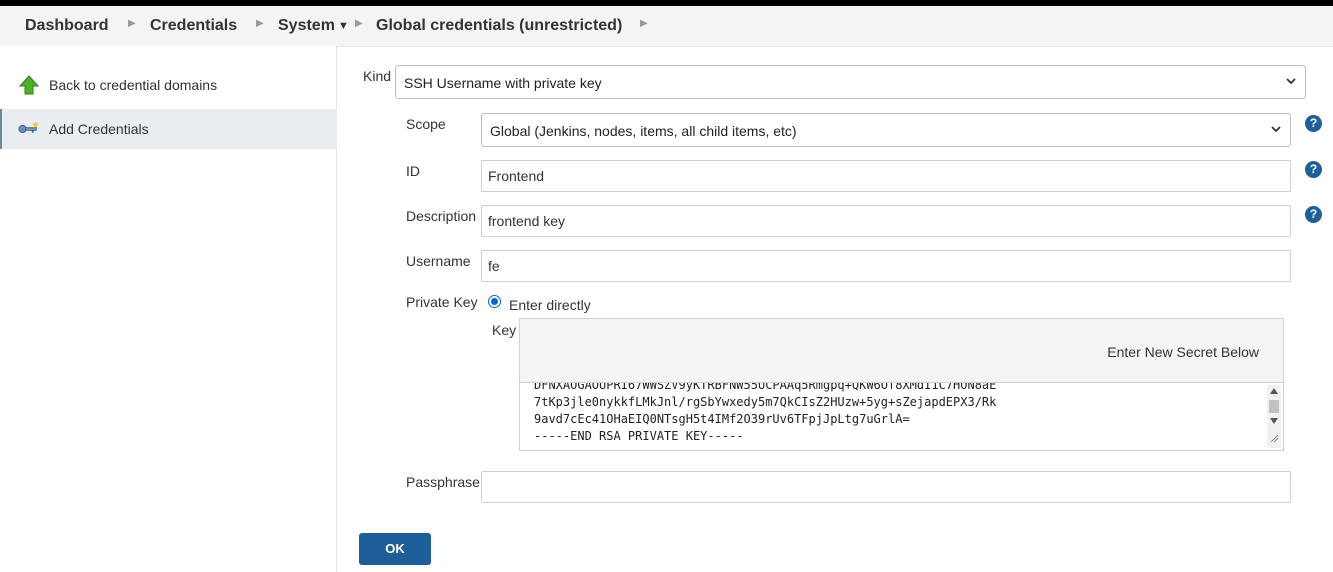 This screenshot has height=572, width=1333. I want to click on key-line: -----END RSA PRIVATE KEY-----, so click(639, 436).